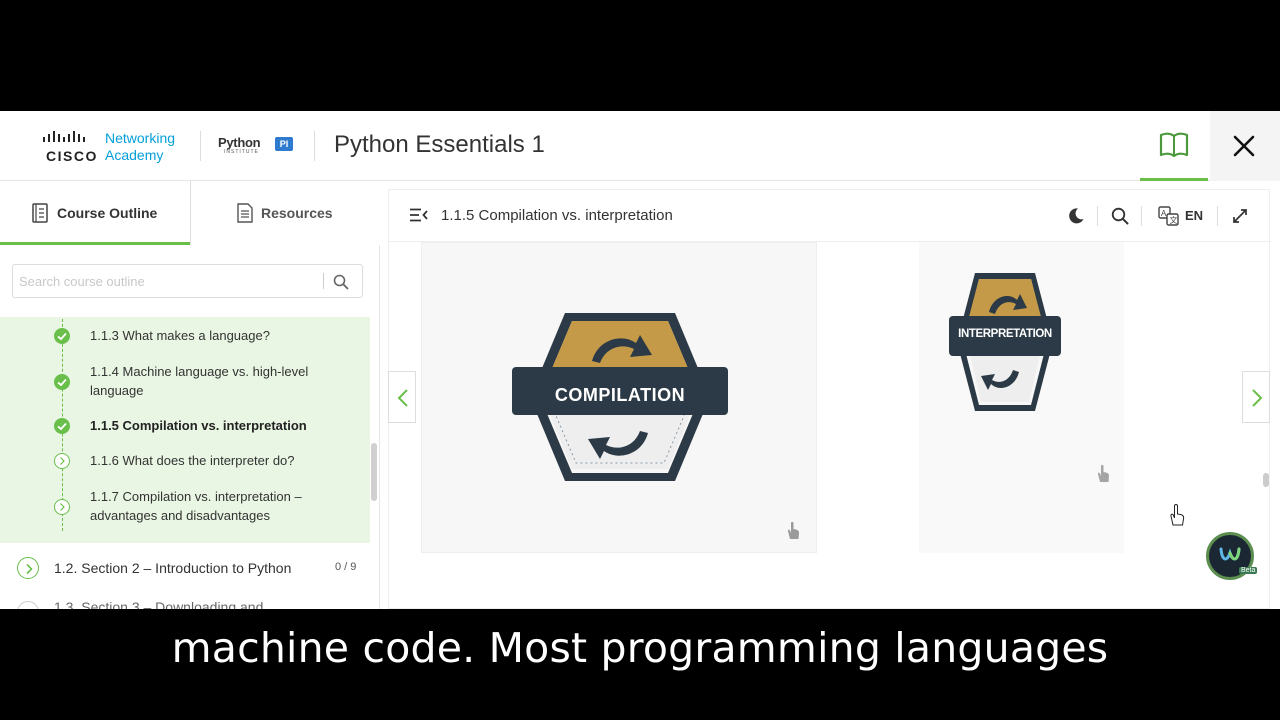 The height and width of the screenshot is (720, 1280). What do you see at coordinates (1177, 515) in the screenshot?
I see `pointer-hand-cursor-icon` at bounding box center [1177, 515].